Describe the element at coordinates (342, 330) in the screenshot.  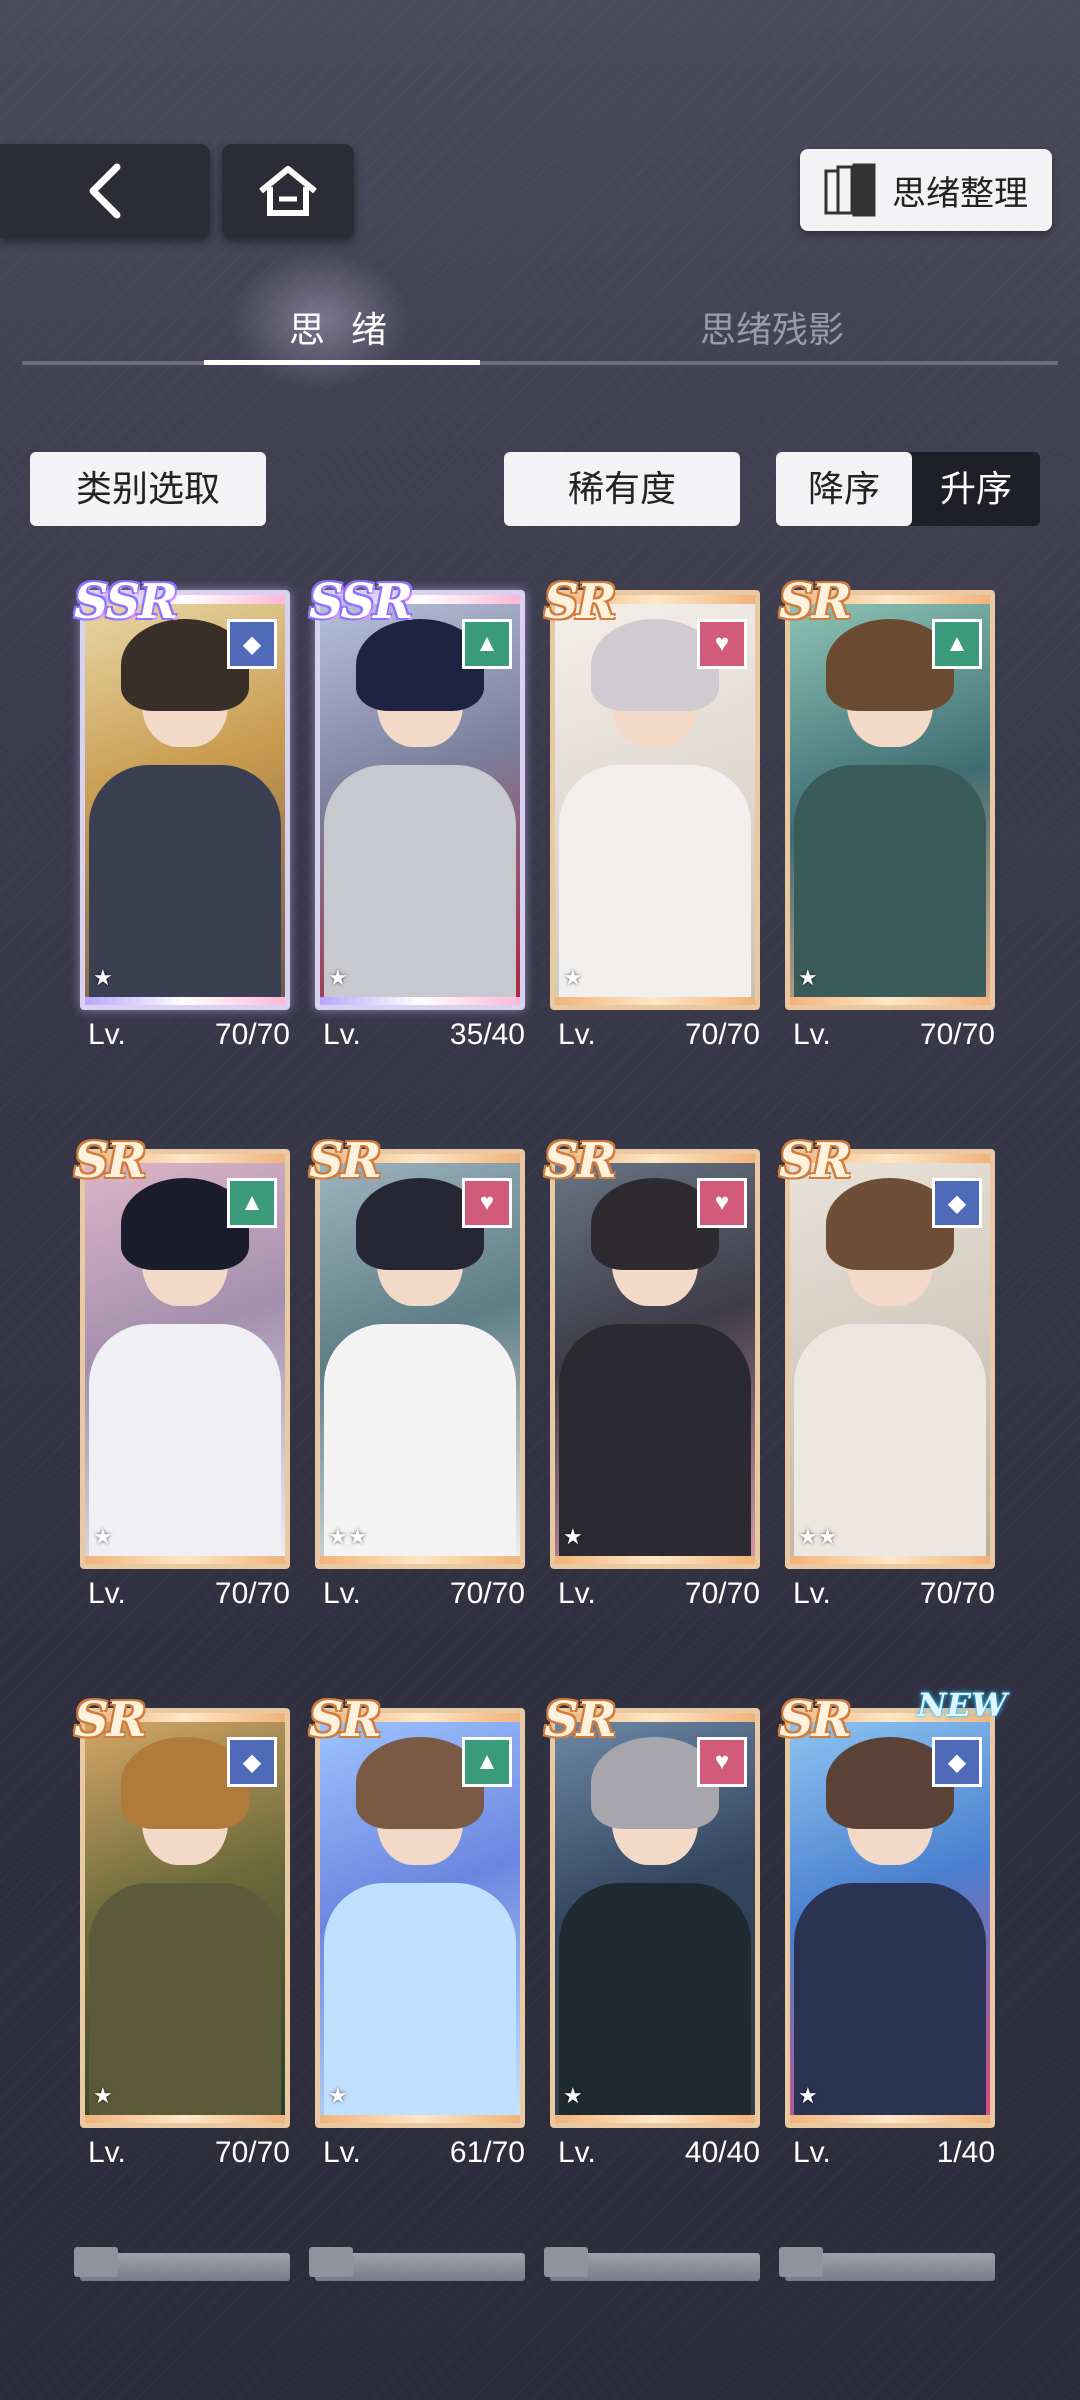
I see `tab-thoughts: 思 绪` at that location.